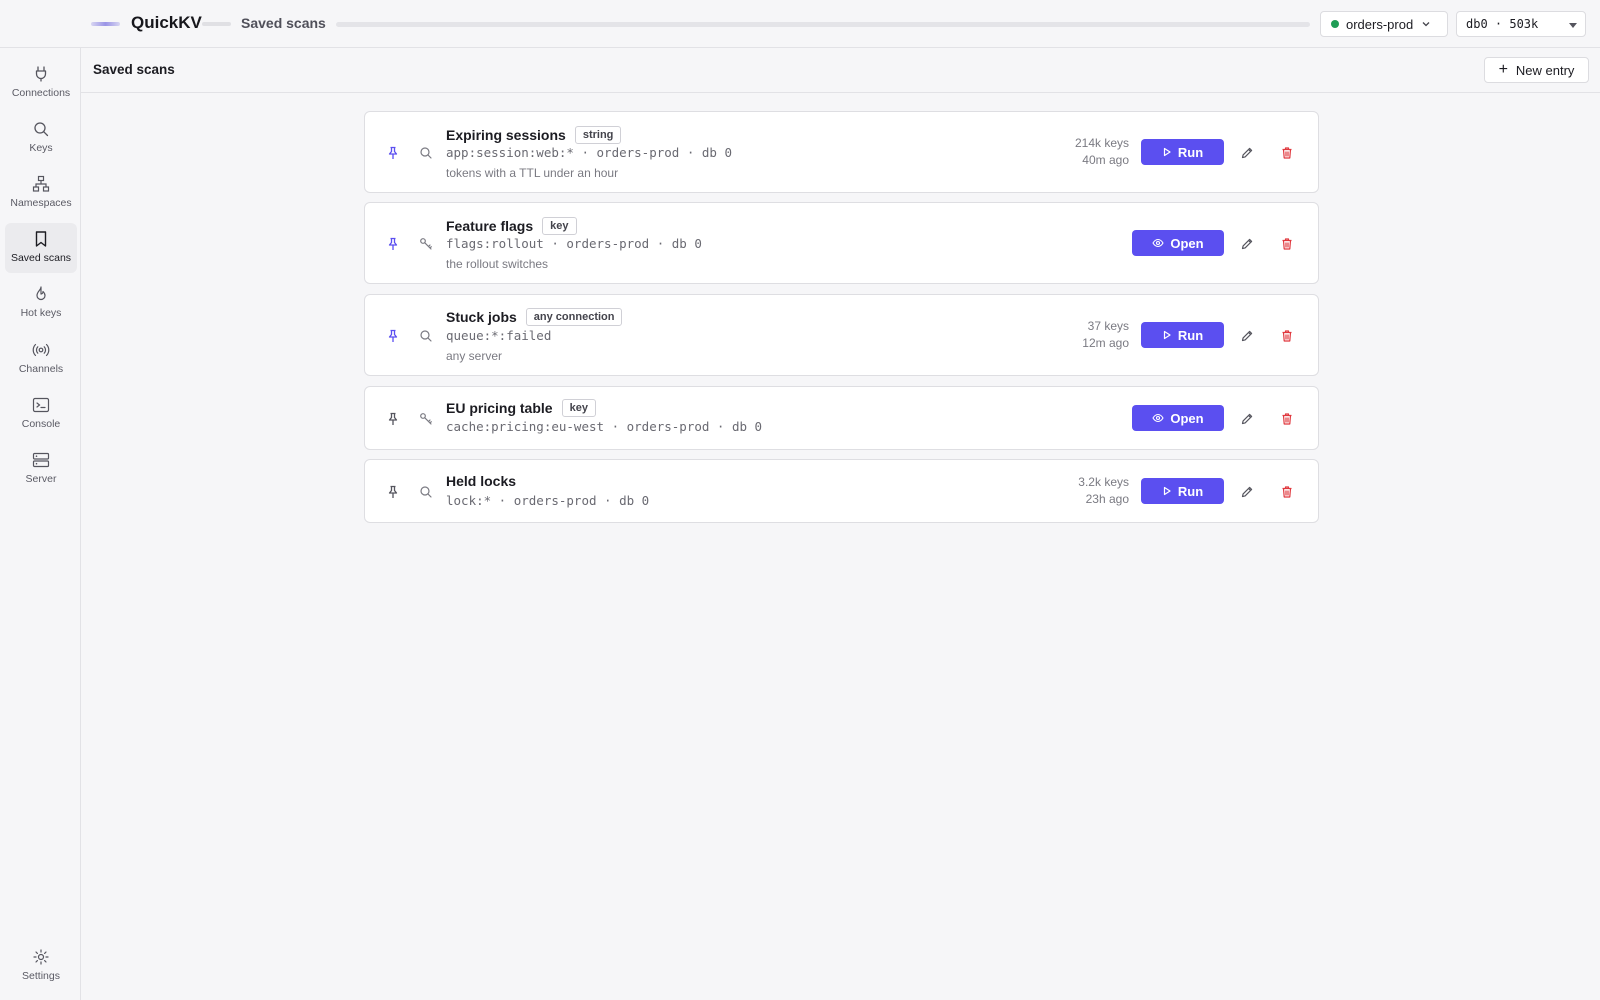 The width and height of the screenshot is (1600, 1000). I want to click on key-icon, so click(426, 419).